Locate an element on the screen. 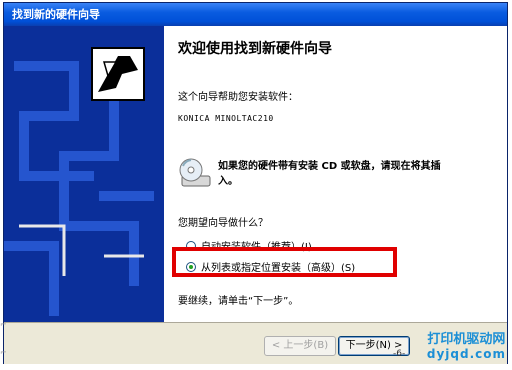  continue-hint: 要继续，请单击“下一步”。 is located at coordinates (238, 301).